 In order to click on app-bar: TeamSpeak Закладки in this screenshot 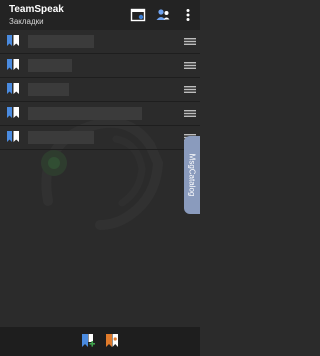, I will do `click(100, 15)`.